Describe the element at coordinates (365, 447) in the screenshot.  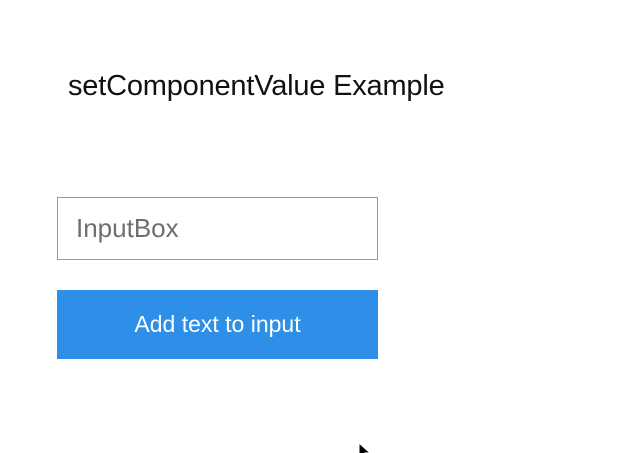
I see `mouse-pointer-icon` at that location.